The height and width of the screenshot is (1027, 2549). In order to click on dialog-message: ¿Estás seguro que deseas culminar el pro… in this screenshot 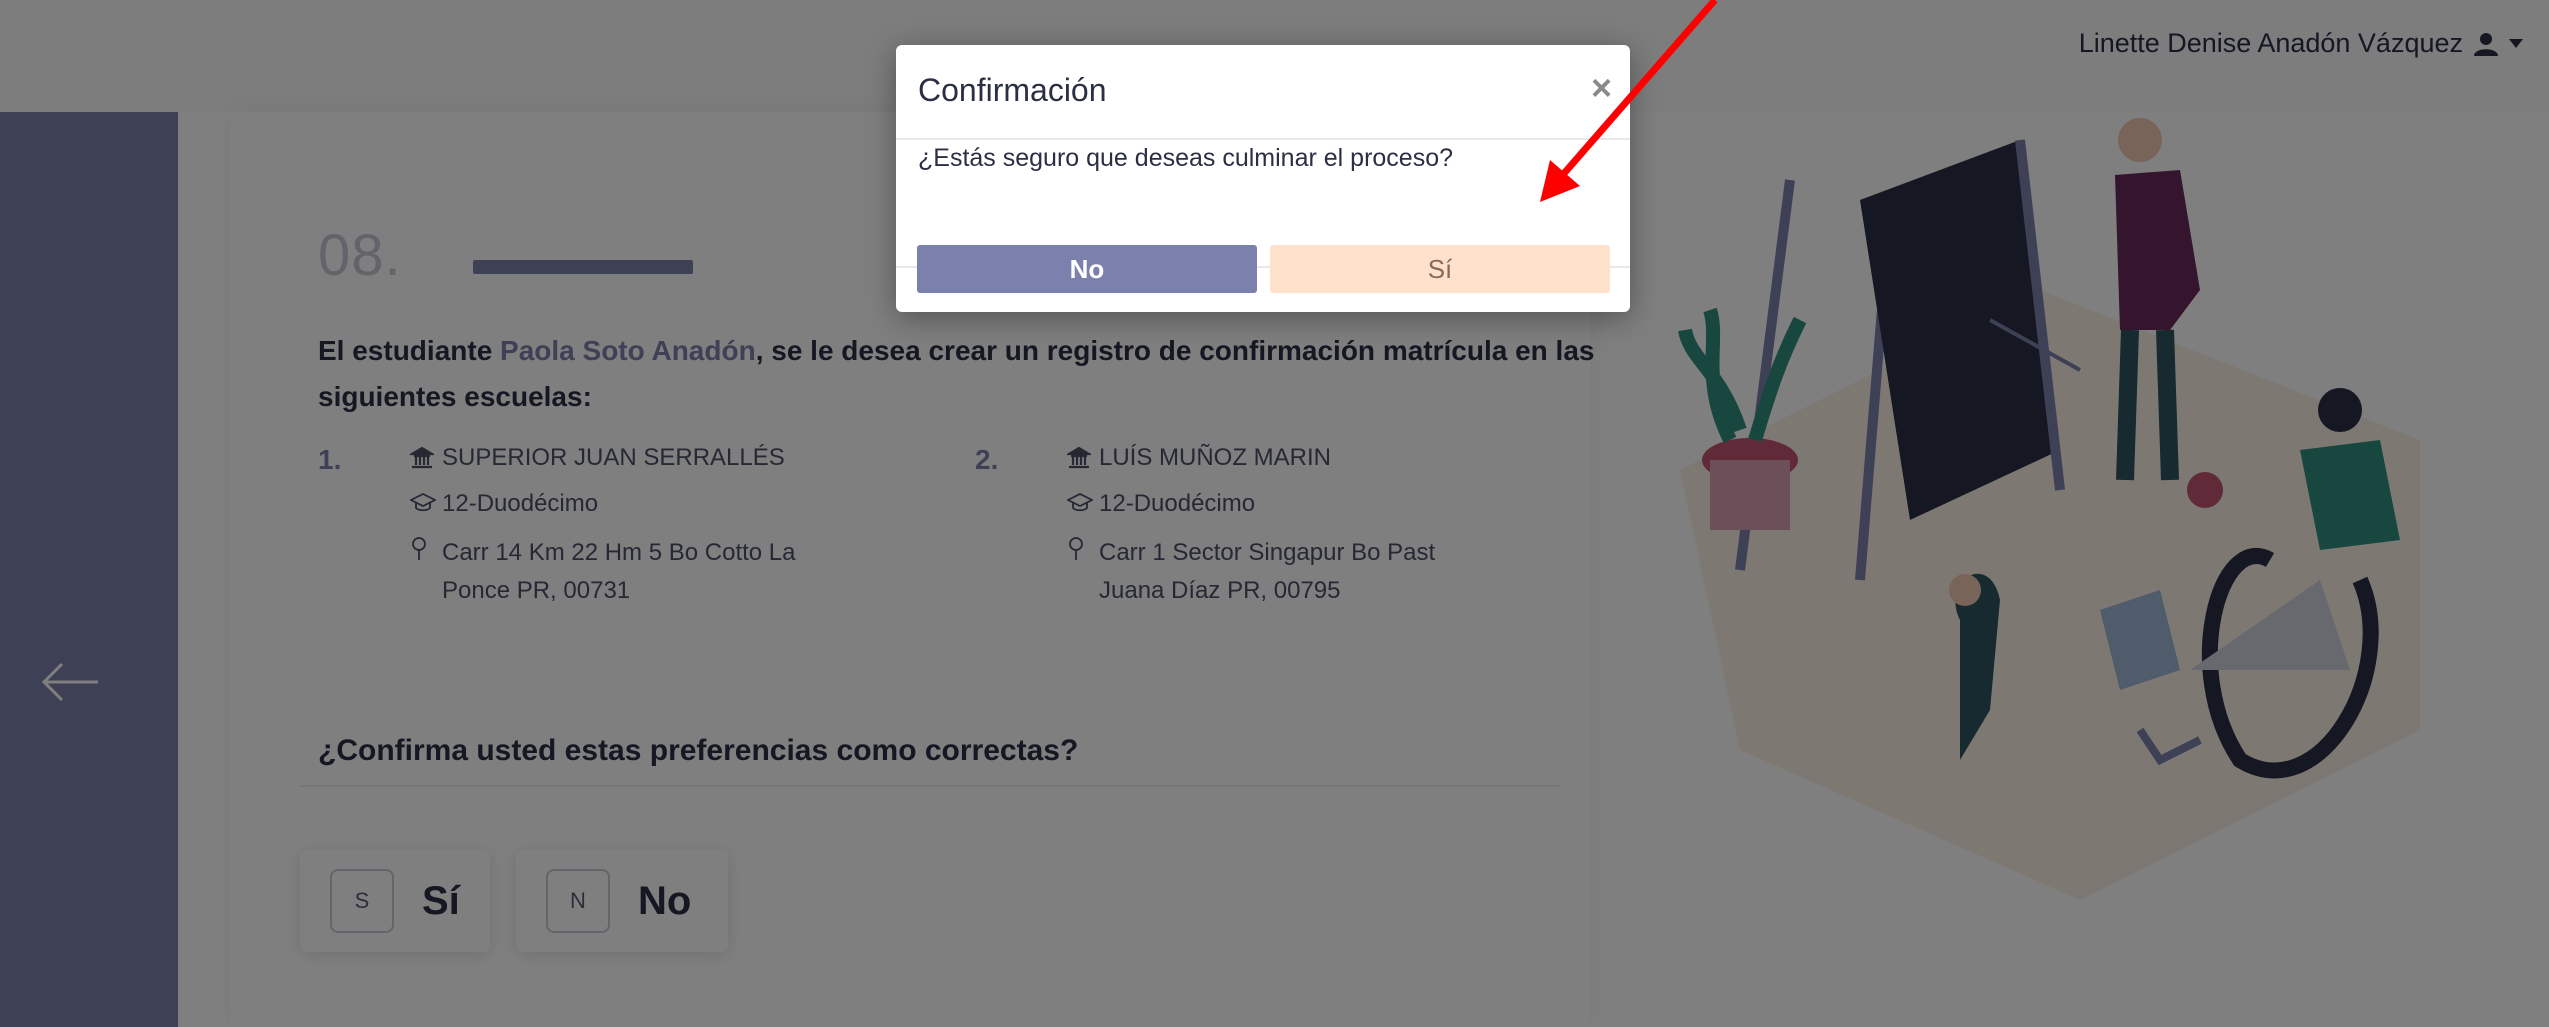, I will do `click(1186, 158)`.